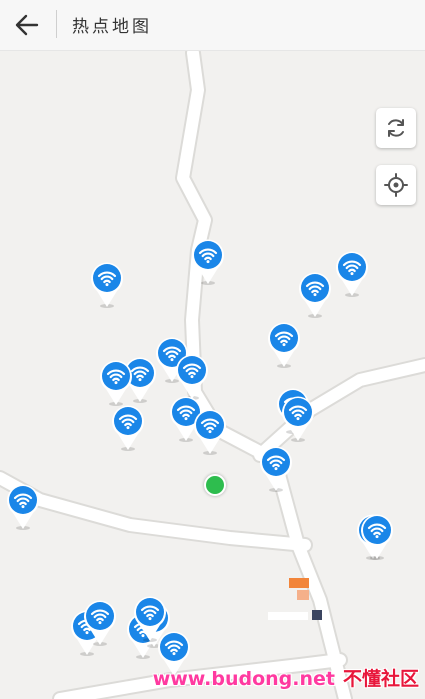  Describe the element at coordinates (243, 679) in the screenshot. I see `watermark-url: www.budong.net` at that location.